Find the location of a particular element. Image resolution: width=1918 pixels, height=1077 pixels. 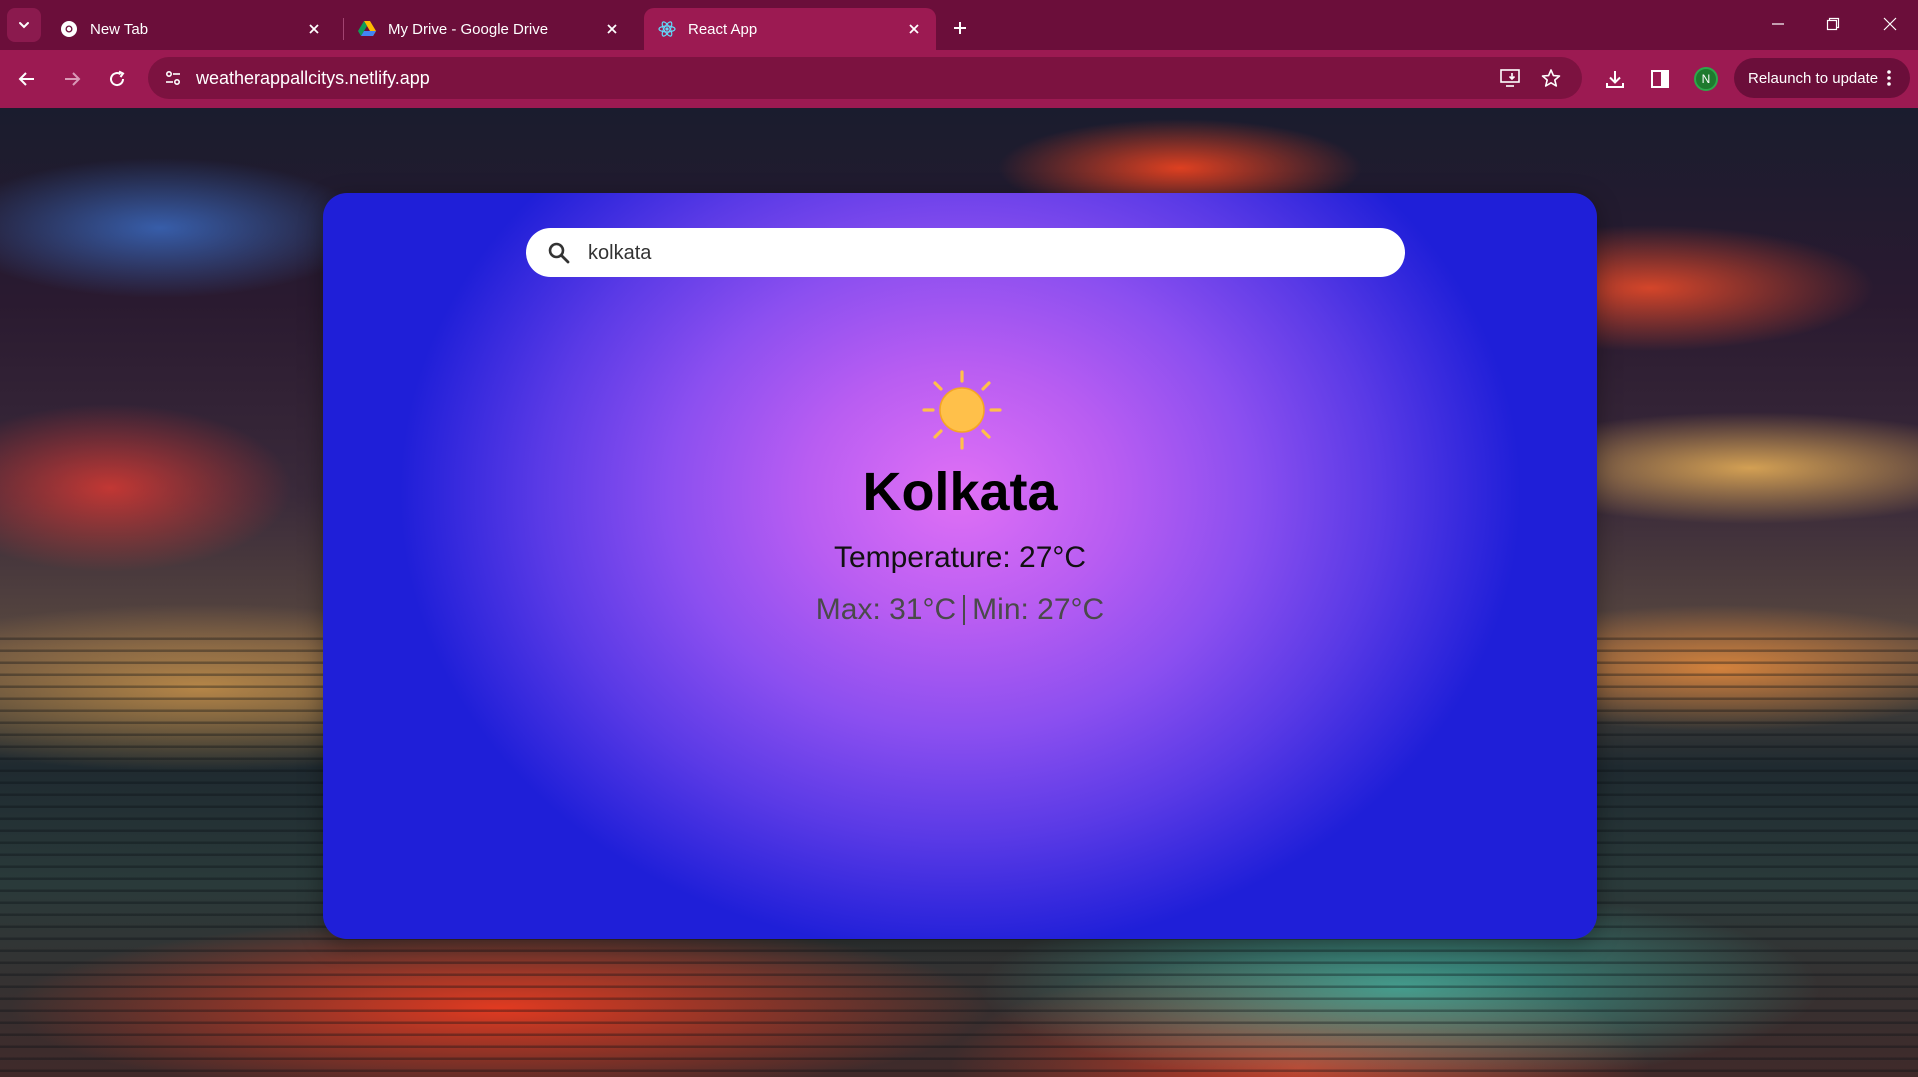

side-panel-button is located at coordinates (1660, 79).